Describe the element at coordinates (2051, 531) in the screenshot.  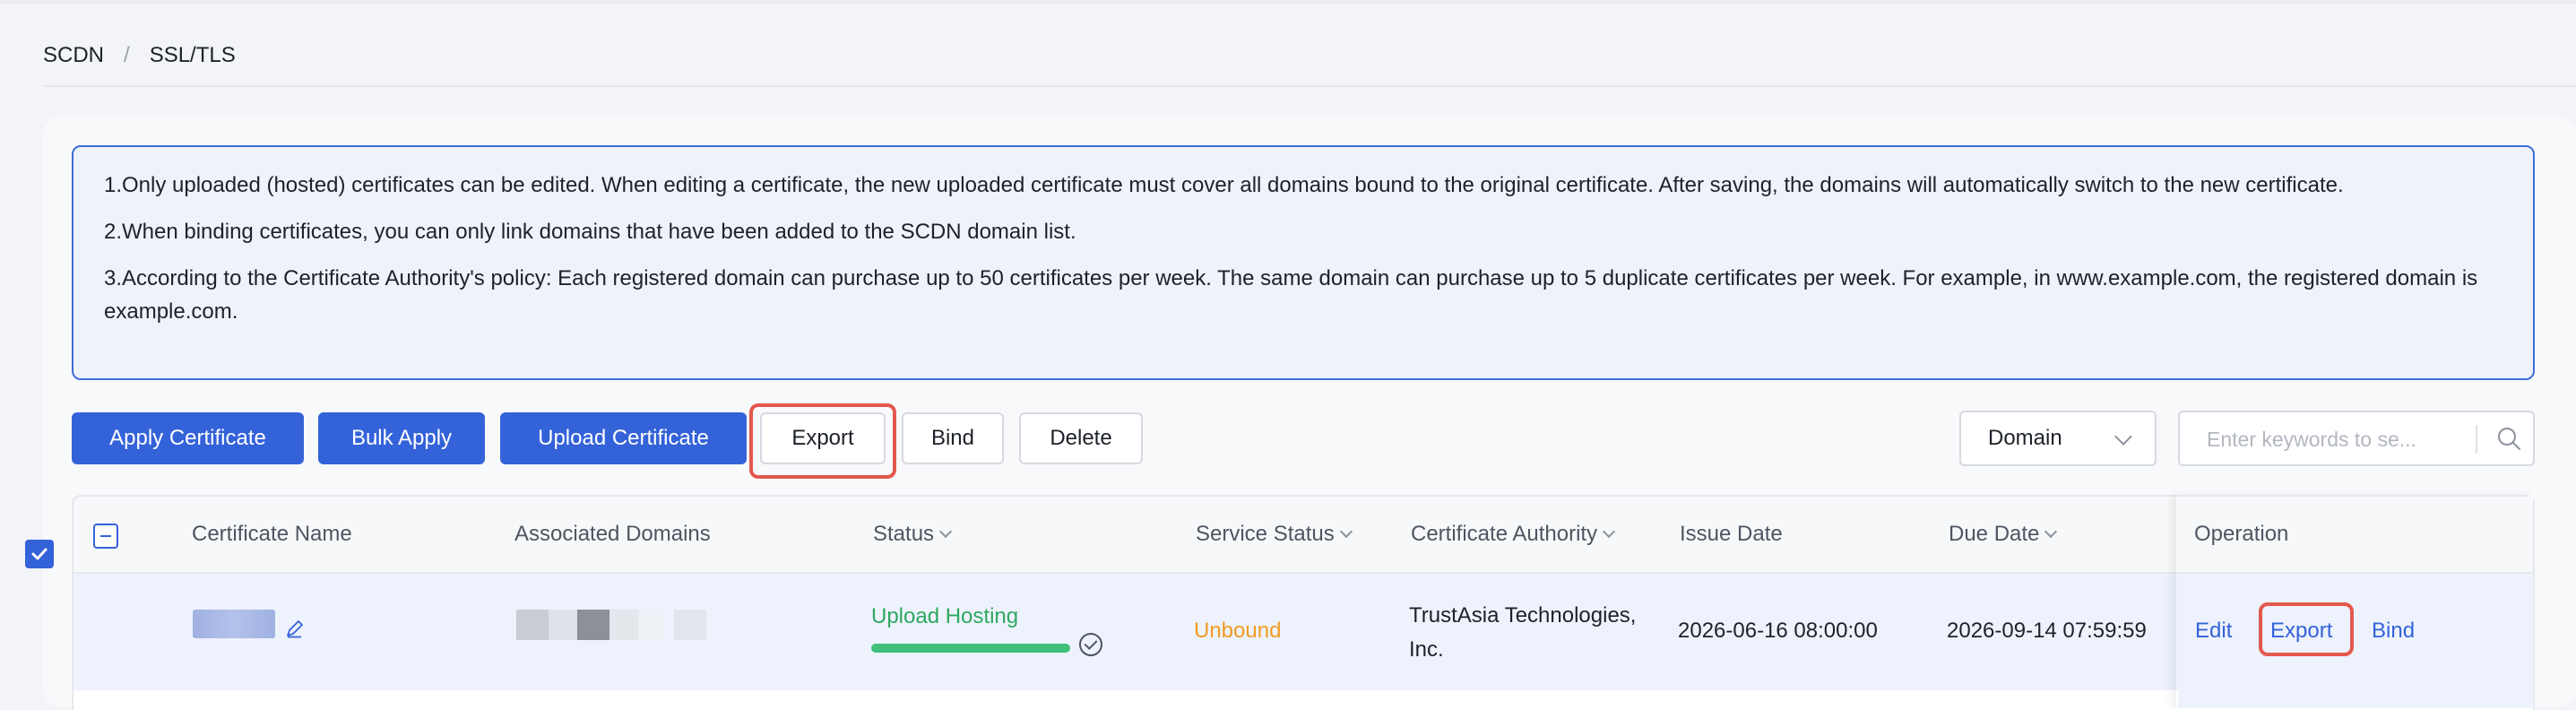
I see `sort-dropdown-icon` at that location.